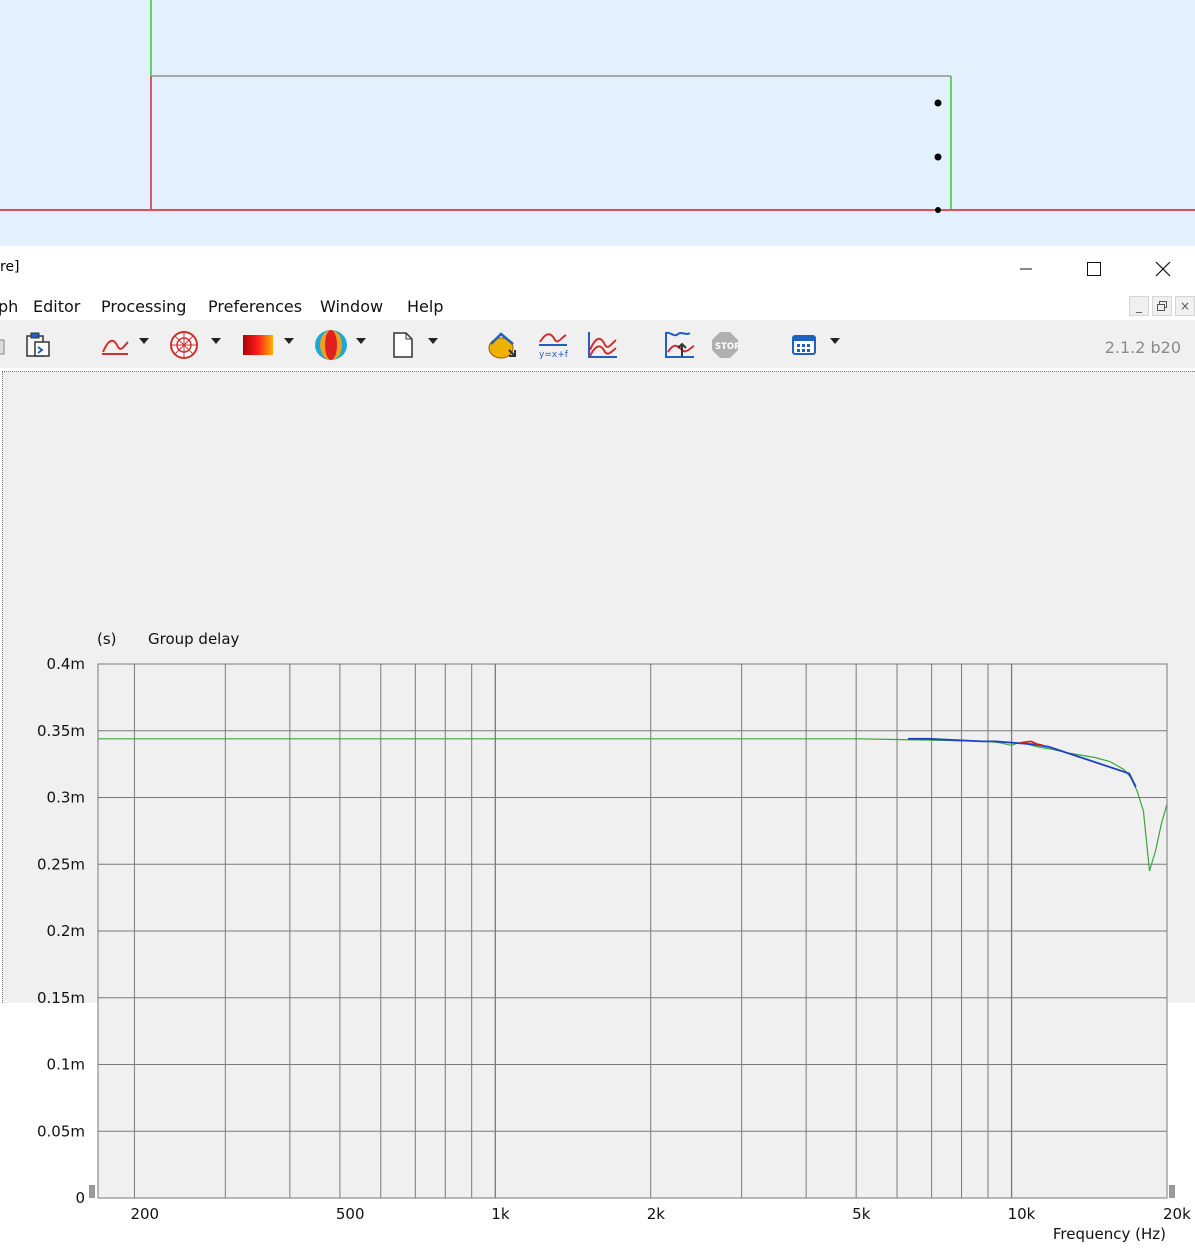  Describe the element at coordinates (66, 931) in the screenshot. I see `y-tick-label: 0.2m` at that location.